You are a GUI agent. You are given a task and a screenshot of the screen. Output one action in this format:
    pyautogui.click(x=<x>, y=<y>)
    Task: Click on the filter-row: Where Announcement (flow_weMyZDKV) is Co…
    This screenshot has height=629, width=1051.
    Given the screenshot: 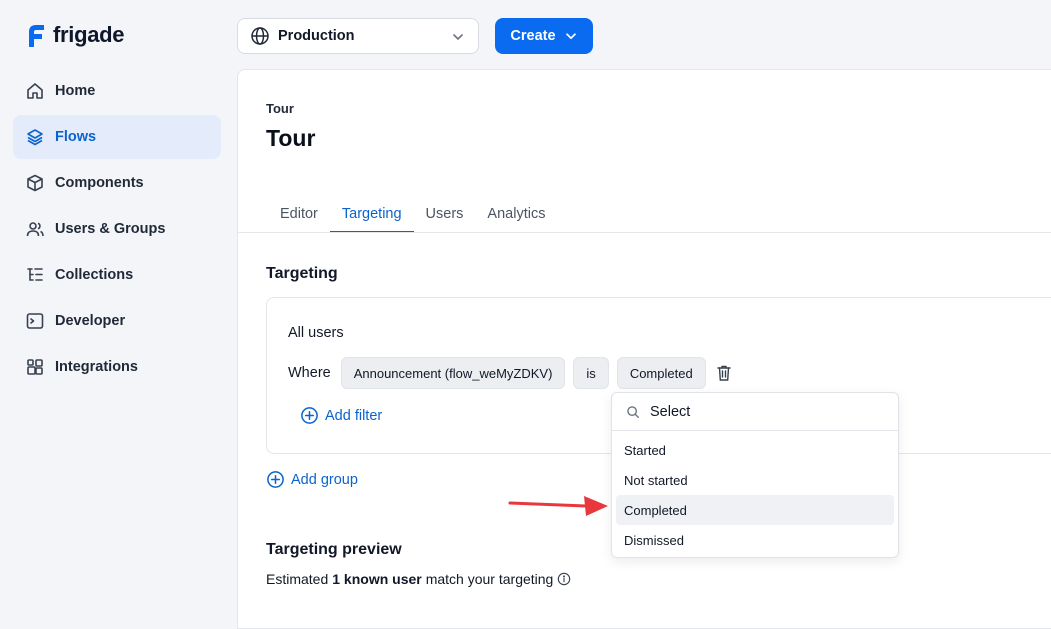 What is the action you would take?
    pyautogui.click(x=510, y=373)
    